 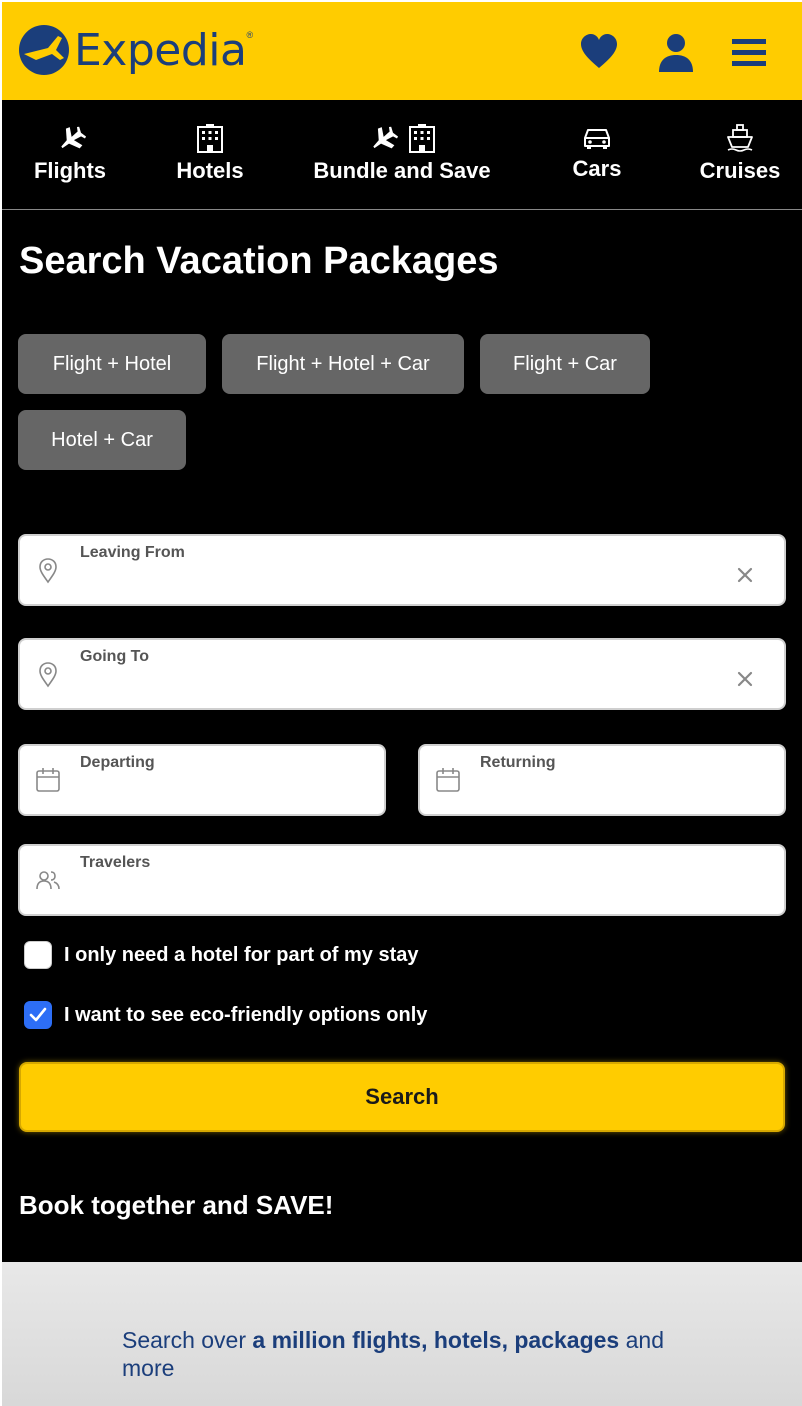 What do you see at coordinates (597, 139) in the screenshot?
I see `car-icon` at bounding box center [597, 139].